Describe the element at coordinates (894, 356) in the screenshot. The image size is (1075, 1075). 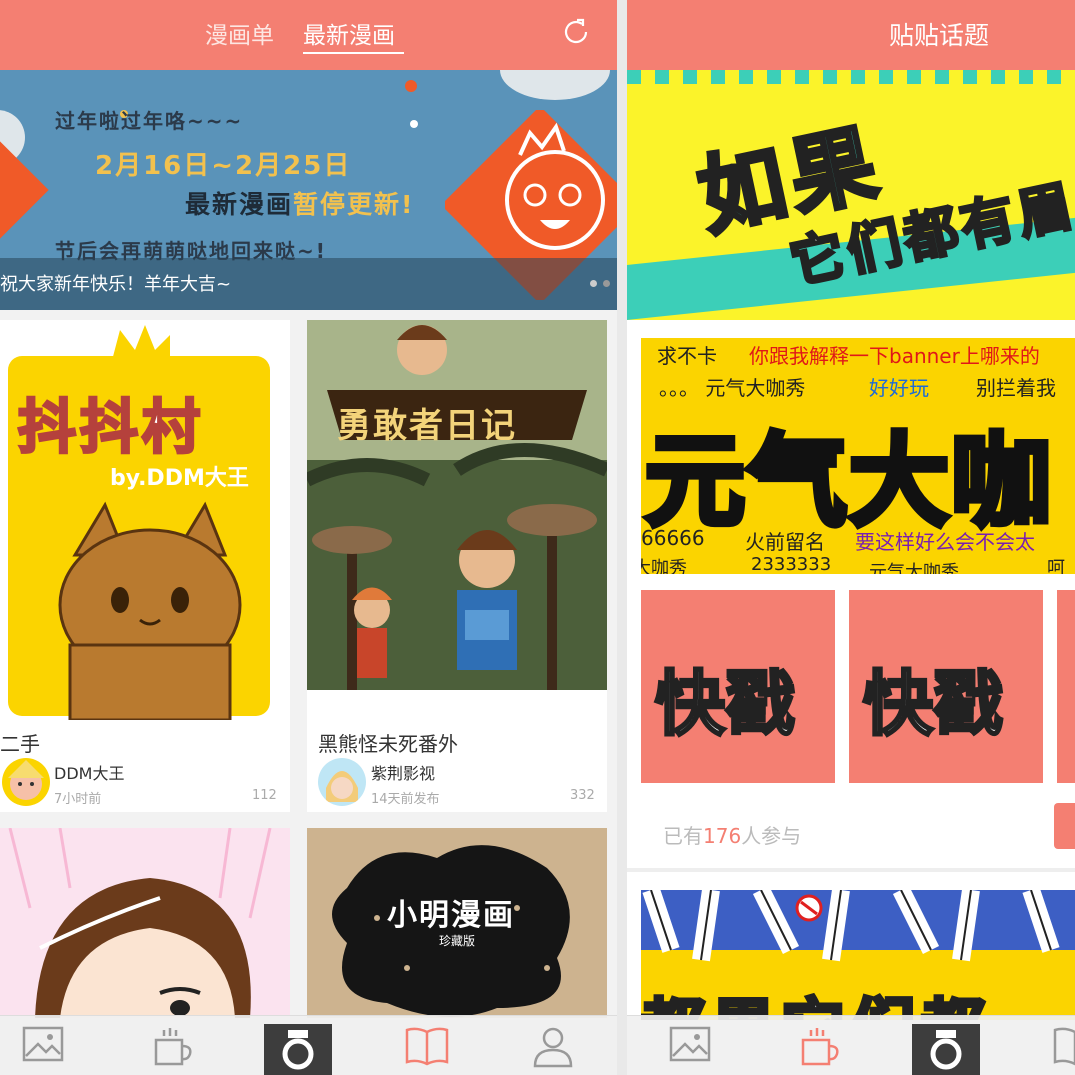
I see `danmaku-comment: 你跟我解释一下banner上哪来的` at that location.